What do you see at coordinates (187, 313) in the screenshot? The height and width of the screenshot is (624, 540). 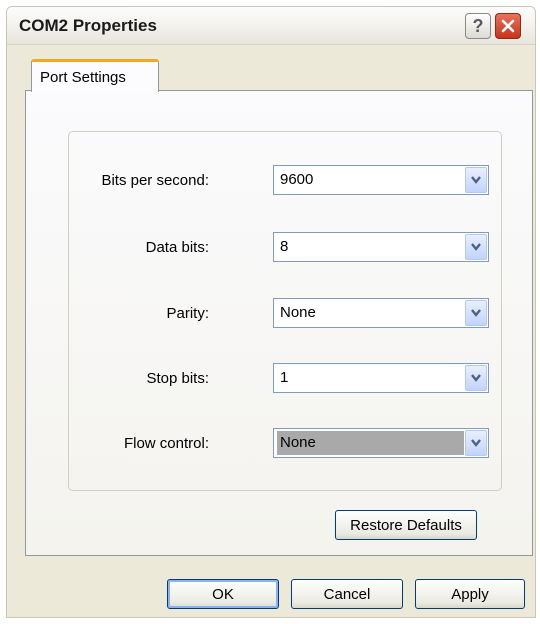 I see `parity-label: Parity:` at bounding box center [187, 313].